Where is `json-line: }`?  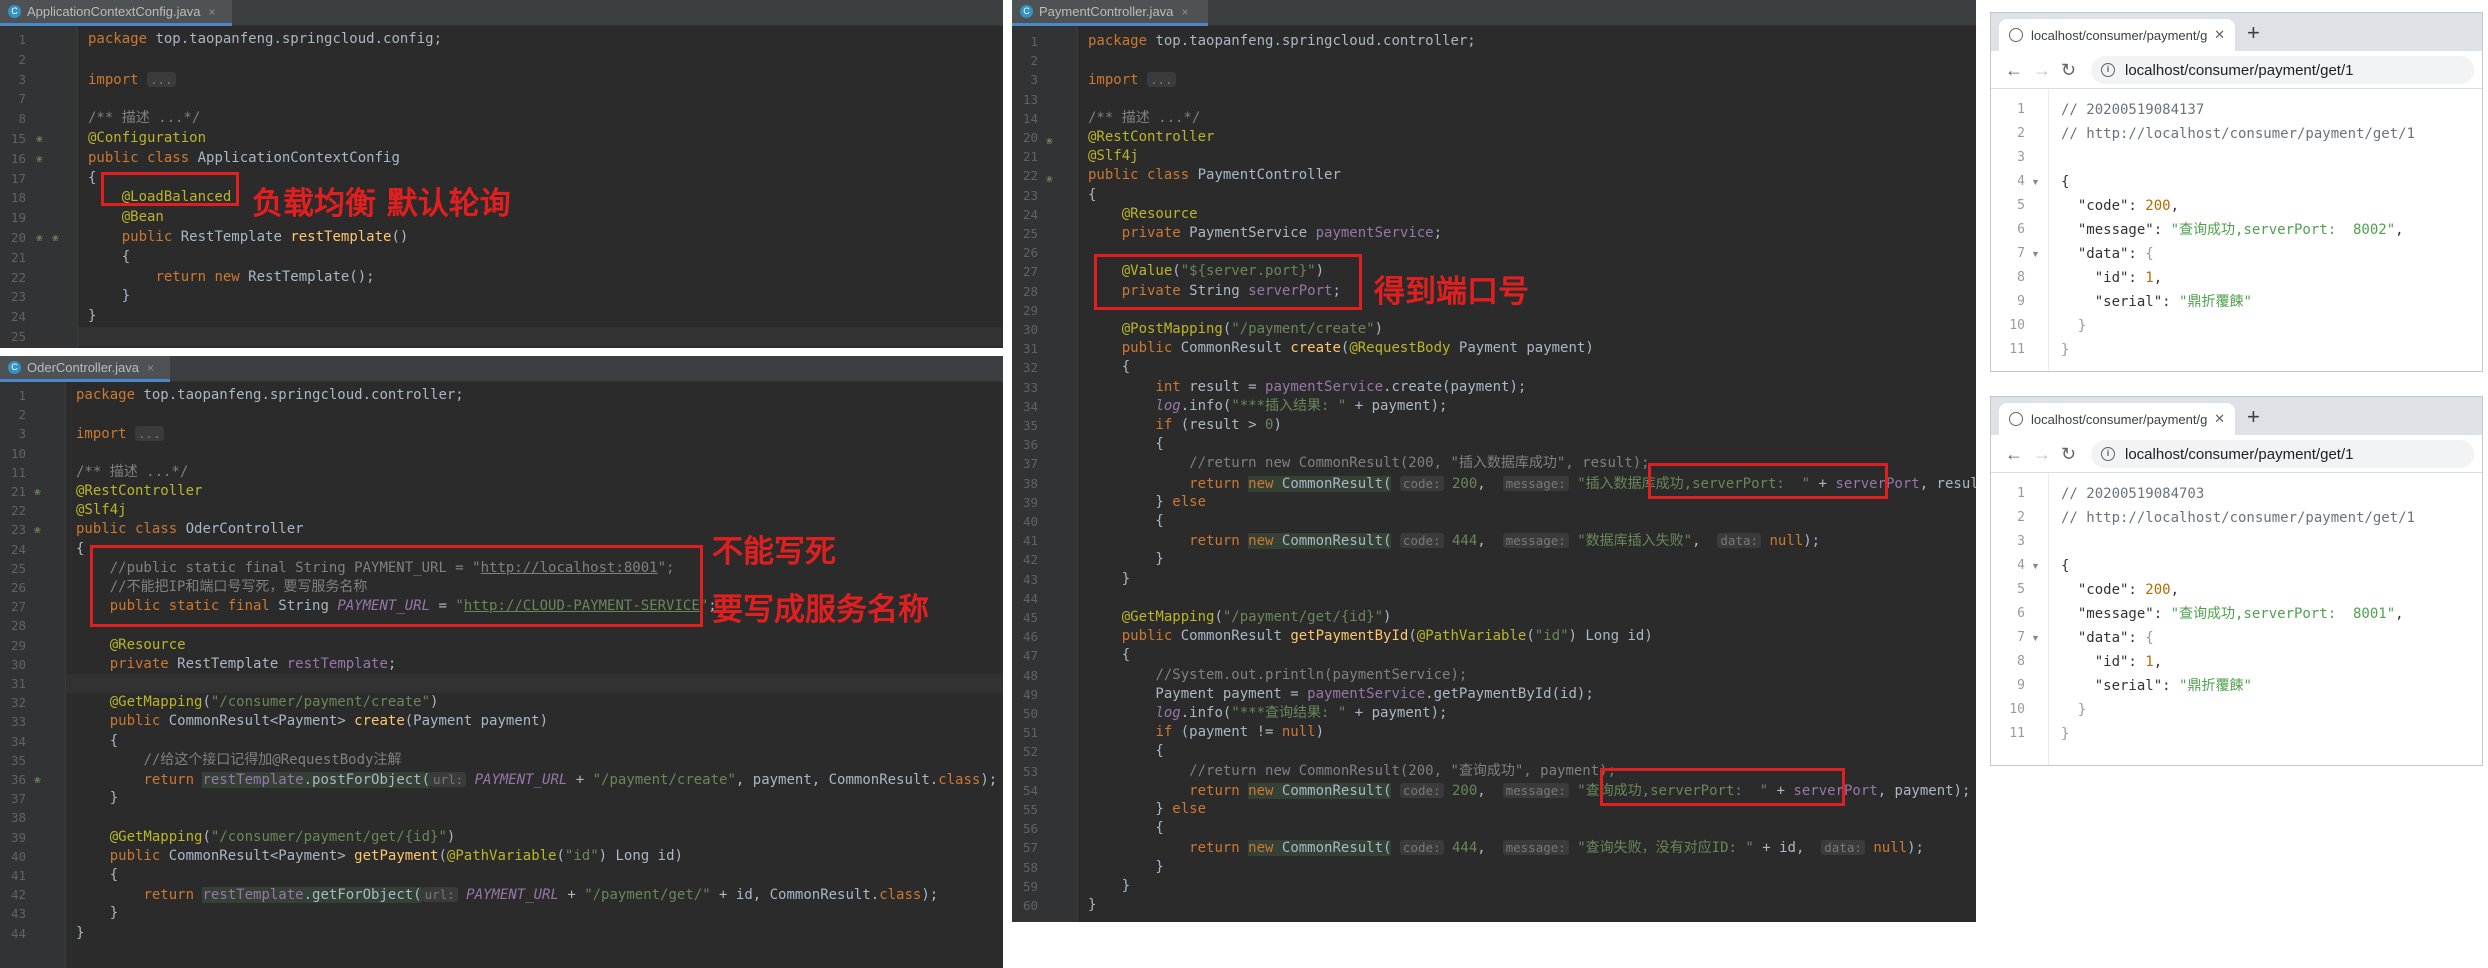
json-line: } is located at coordinates (2082, 326).